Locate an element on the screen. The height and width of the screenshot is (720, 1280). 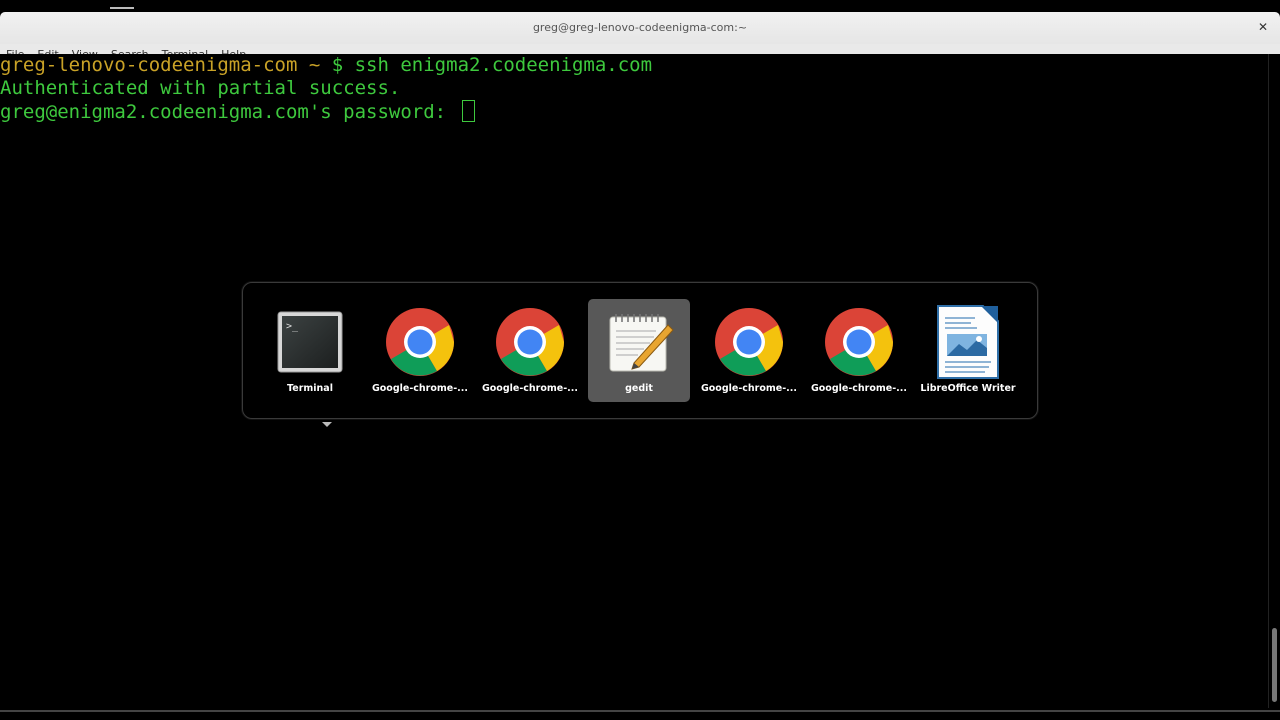
top-bar is located at coordinates (640, 6).